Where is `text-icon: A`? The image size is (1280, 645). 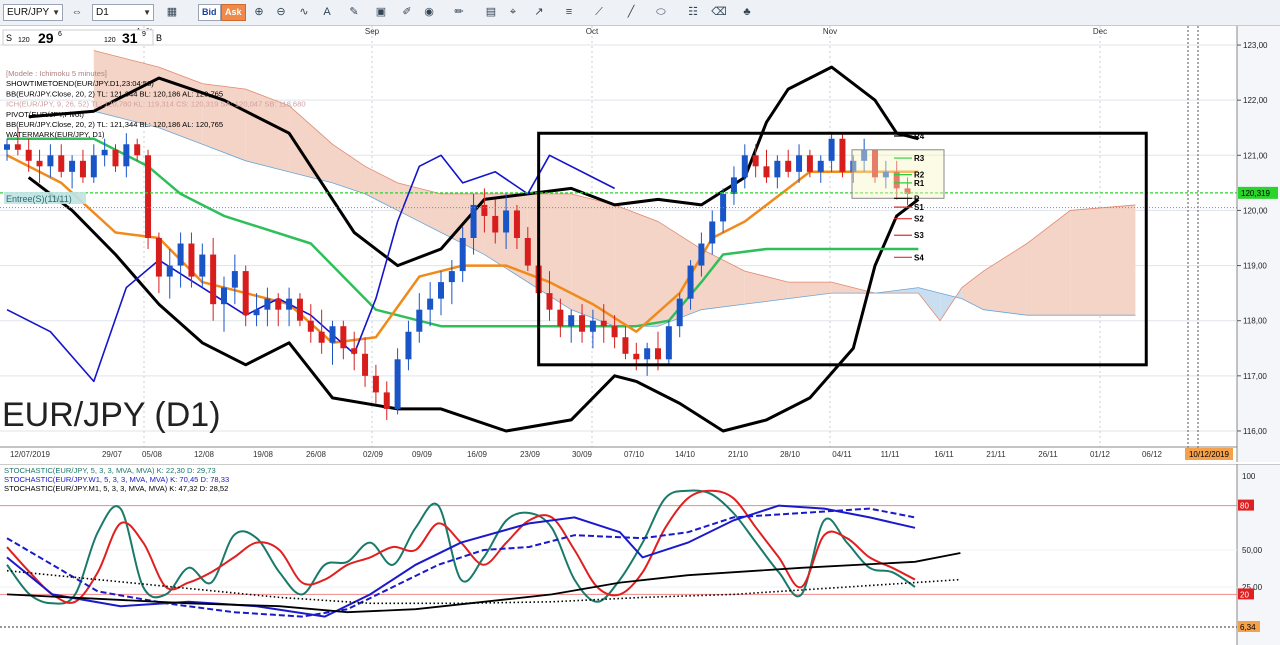 text-icon: A is located at coordinates (327, 12).